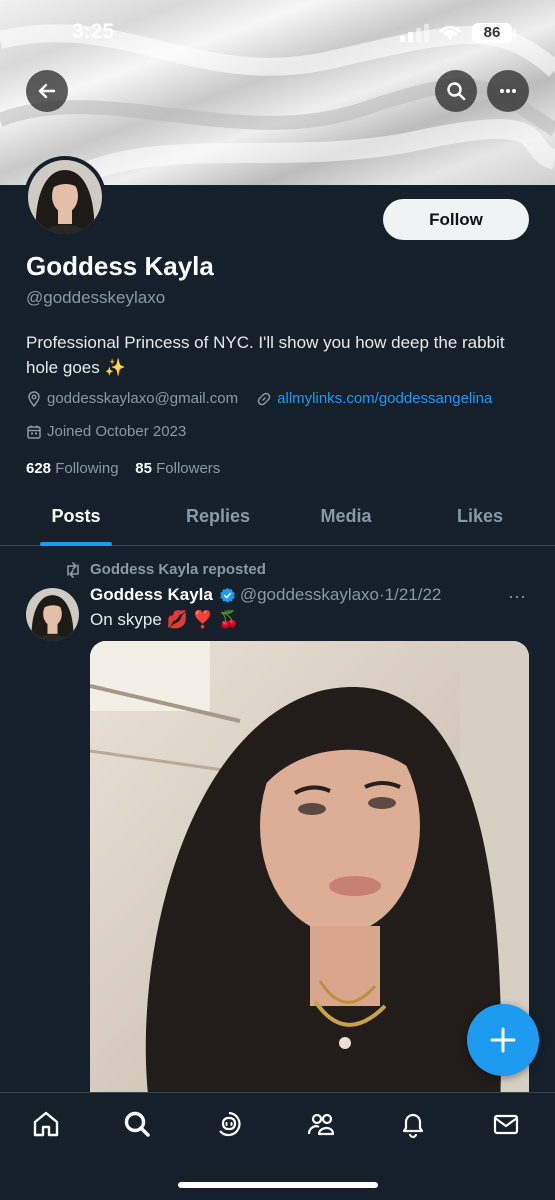 Image resolution: width=555 pixels, height=1200 pixels. What do you see at coordinates (96, 297) in the screenshot?
I see `profile-handle: @goddesskeylaxo` at bounding box center [96, 297].